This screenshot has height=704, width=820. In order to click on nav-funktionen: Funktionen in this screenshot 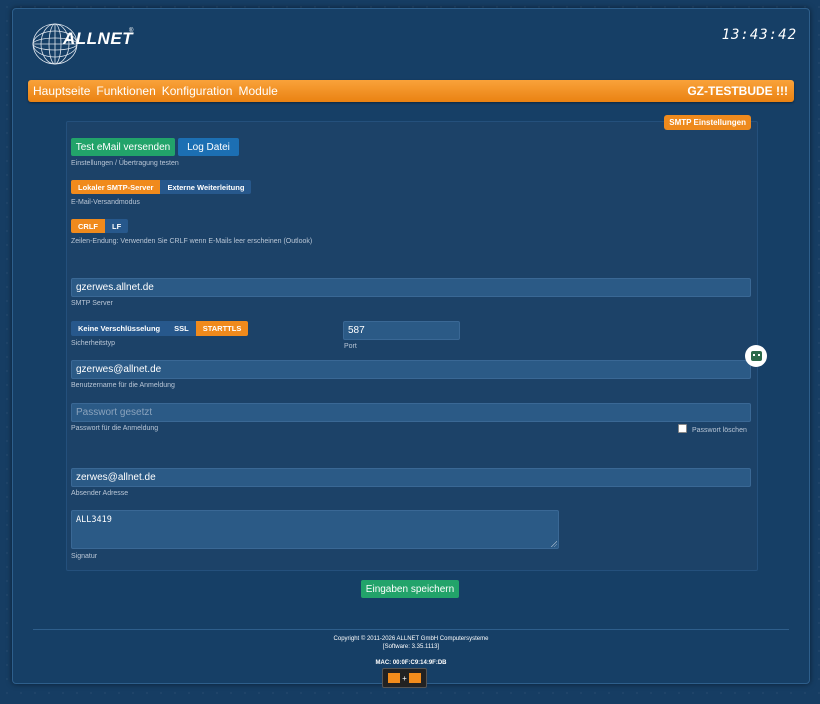, I will do `click(125, 91)`.